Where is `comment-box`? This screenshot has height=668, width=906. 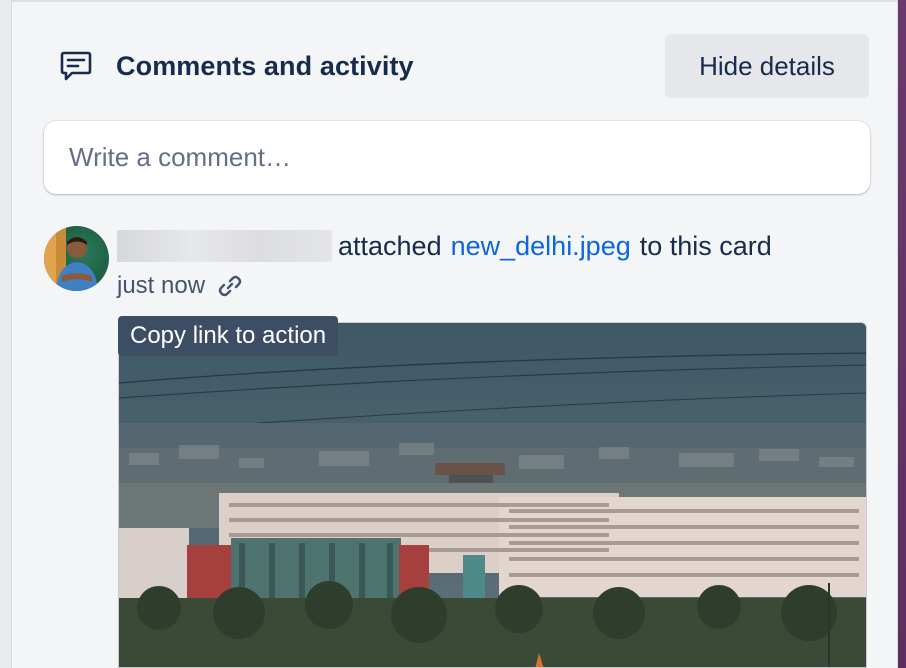
comment-box is located at coordinates (457, 157).